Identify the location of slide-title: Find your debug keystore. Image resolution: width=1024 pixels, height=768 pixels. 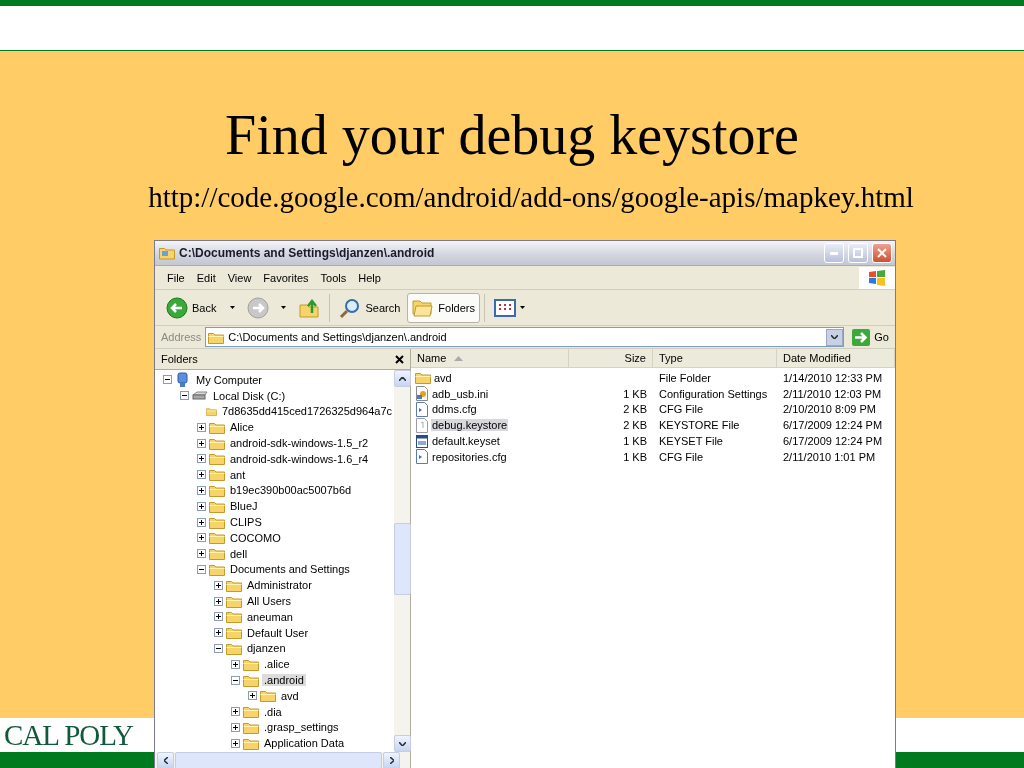
(512, 135).